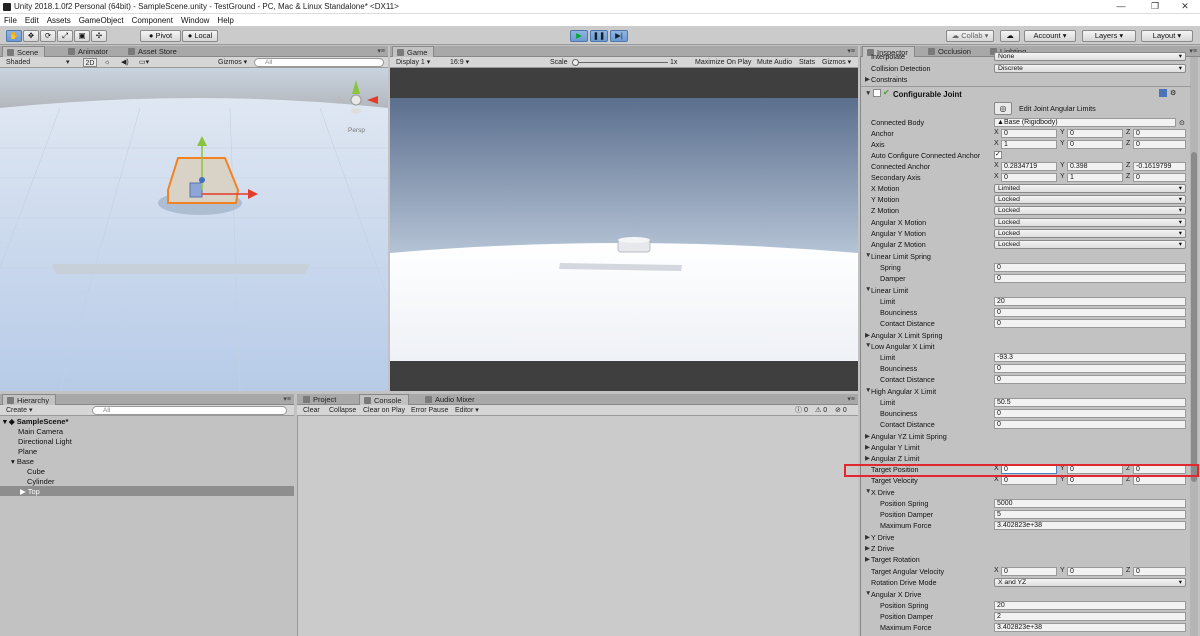  I want to click on collab-button: ☁ Collab ▾, so click(970, 36).